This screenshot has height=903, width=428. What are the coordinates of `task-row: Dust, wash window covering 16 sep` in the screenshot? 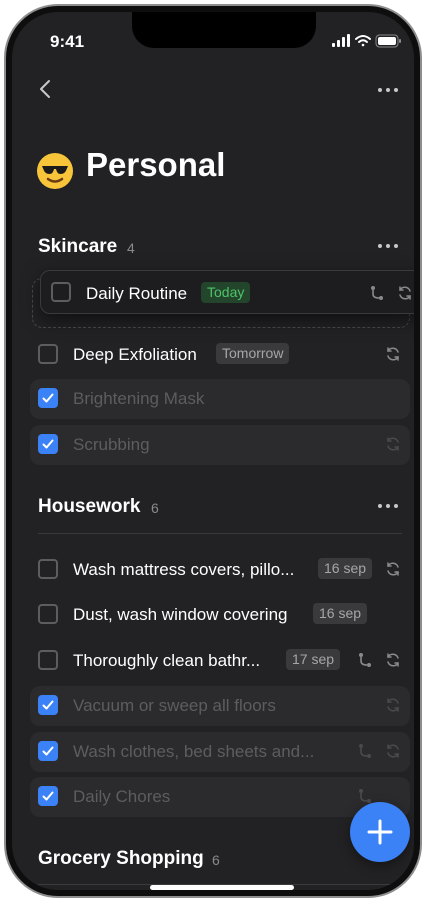 It's located at (220, 615).